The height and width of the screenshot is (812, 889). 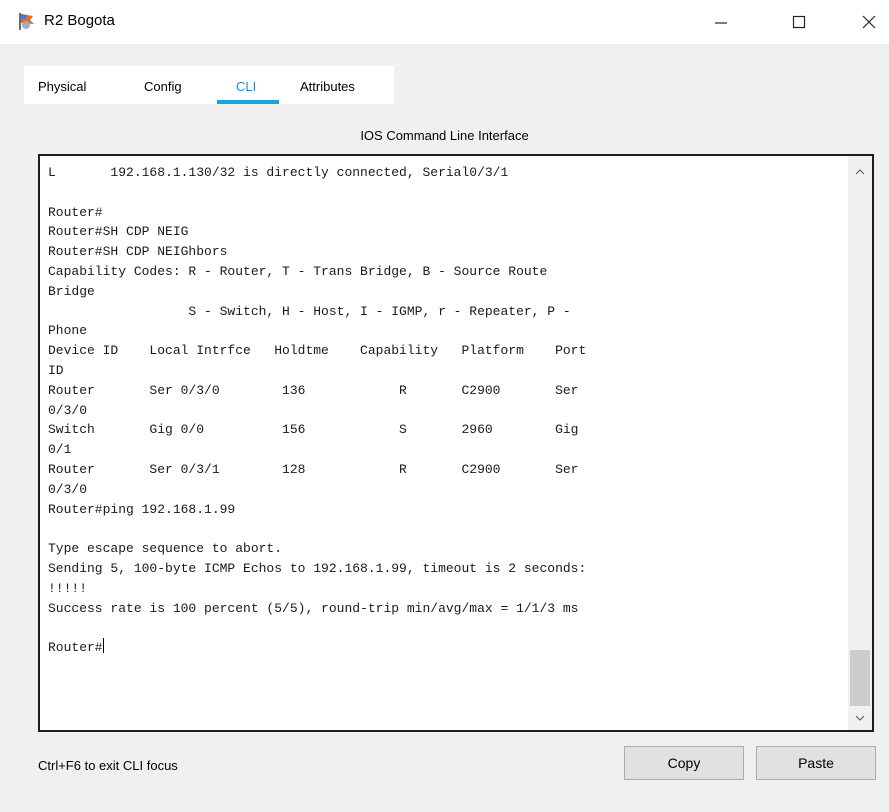 What do you see at coordinates (79, 20) in the screenshot?
I see `window-title: R2 Bogota` at bounding box center [79, 20].